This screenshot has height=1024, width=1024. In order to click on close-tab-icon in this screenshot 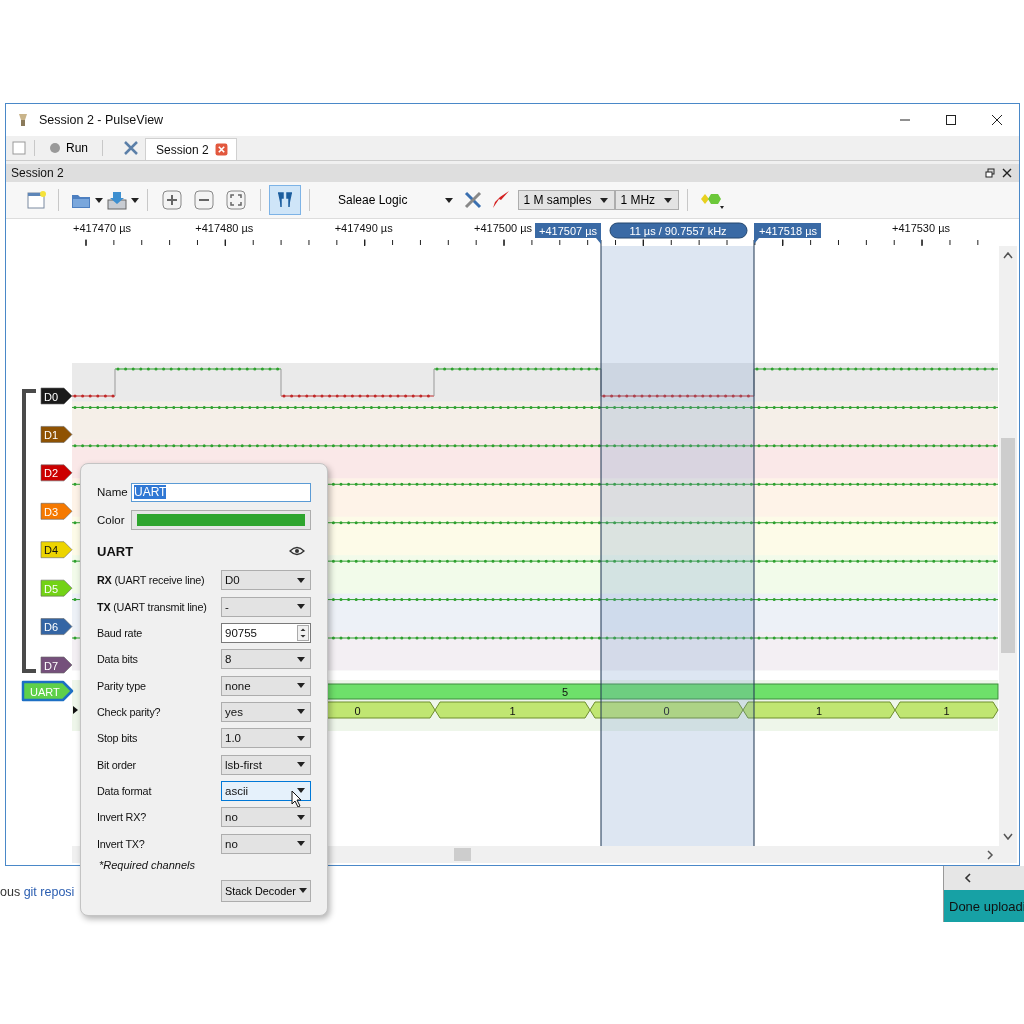, I will do `click(221, 149)`.